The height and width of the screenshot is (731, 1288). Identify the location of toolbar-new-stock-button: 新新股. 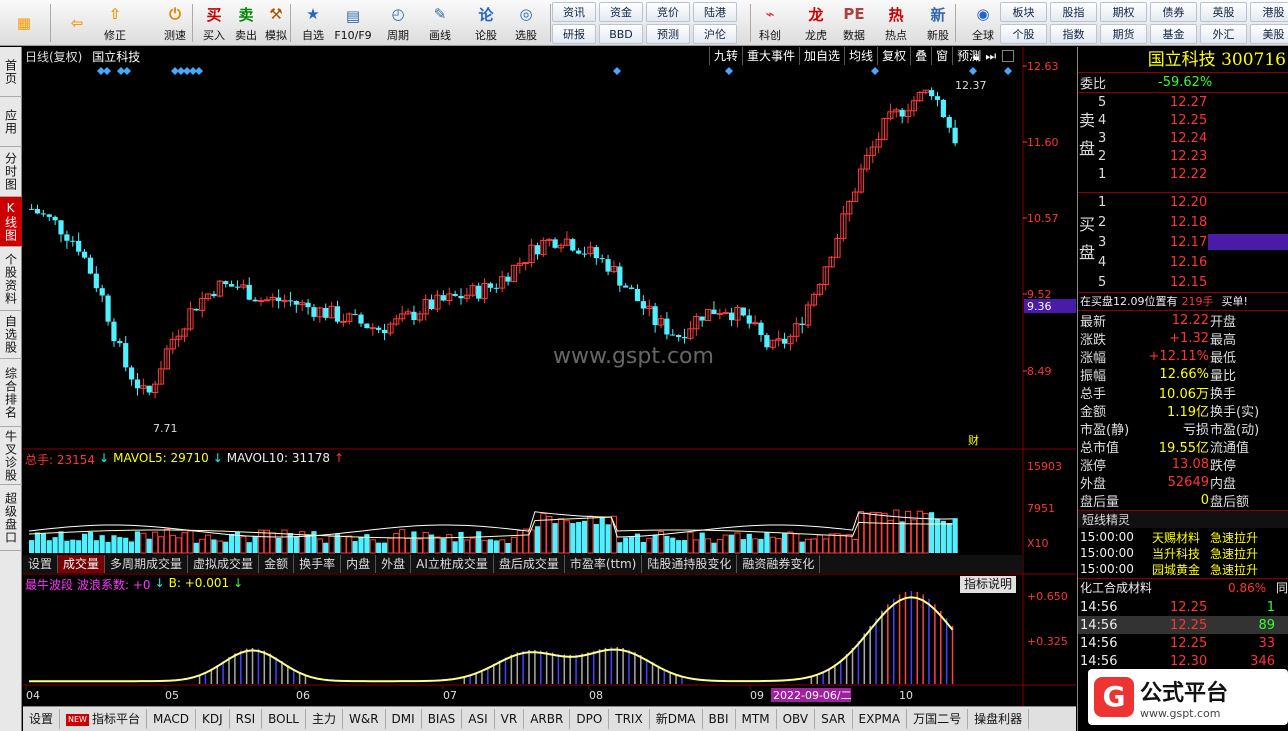
(938, 22).